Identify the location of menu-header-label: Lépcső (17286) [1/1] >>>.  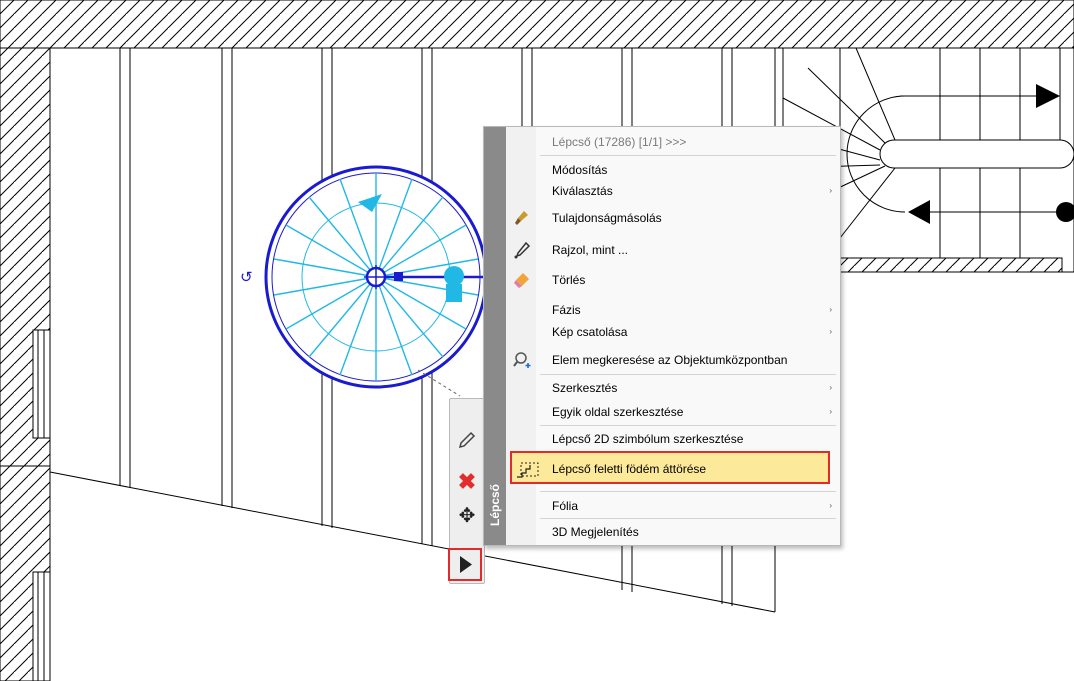
(619, 142).